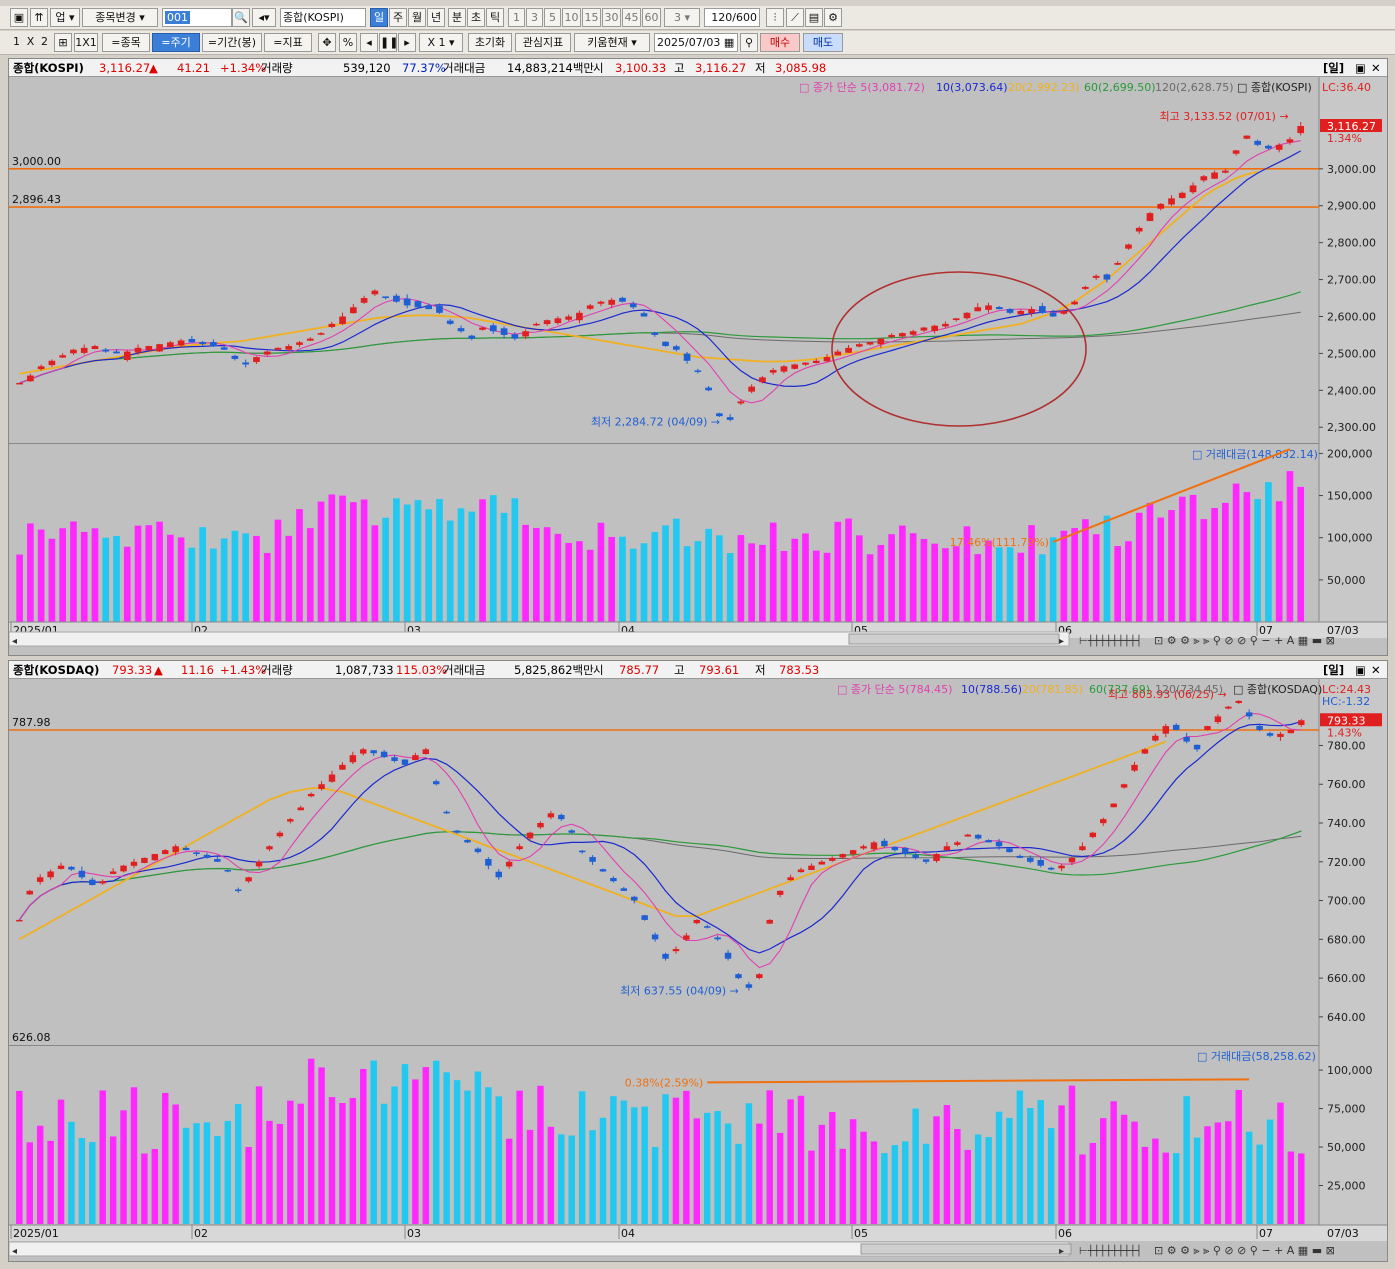 This screenshot has width=1395, height=1269. Describe the element at coordinates (954, 639) in the screenshot. I see `scrollbar-thumb` at that location.